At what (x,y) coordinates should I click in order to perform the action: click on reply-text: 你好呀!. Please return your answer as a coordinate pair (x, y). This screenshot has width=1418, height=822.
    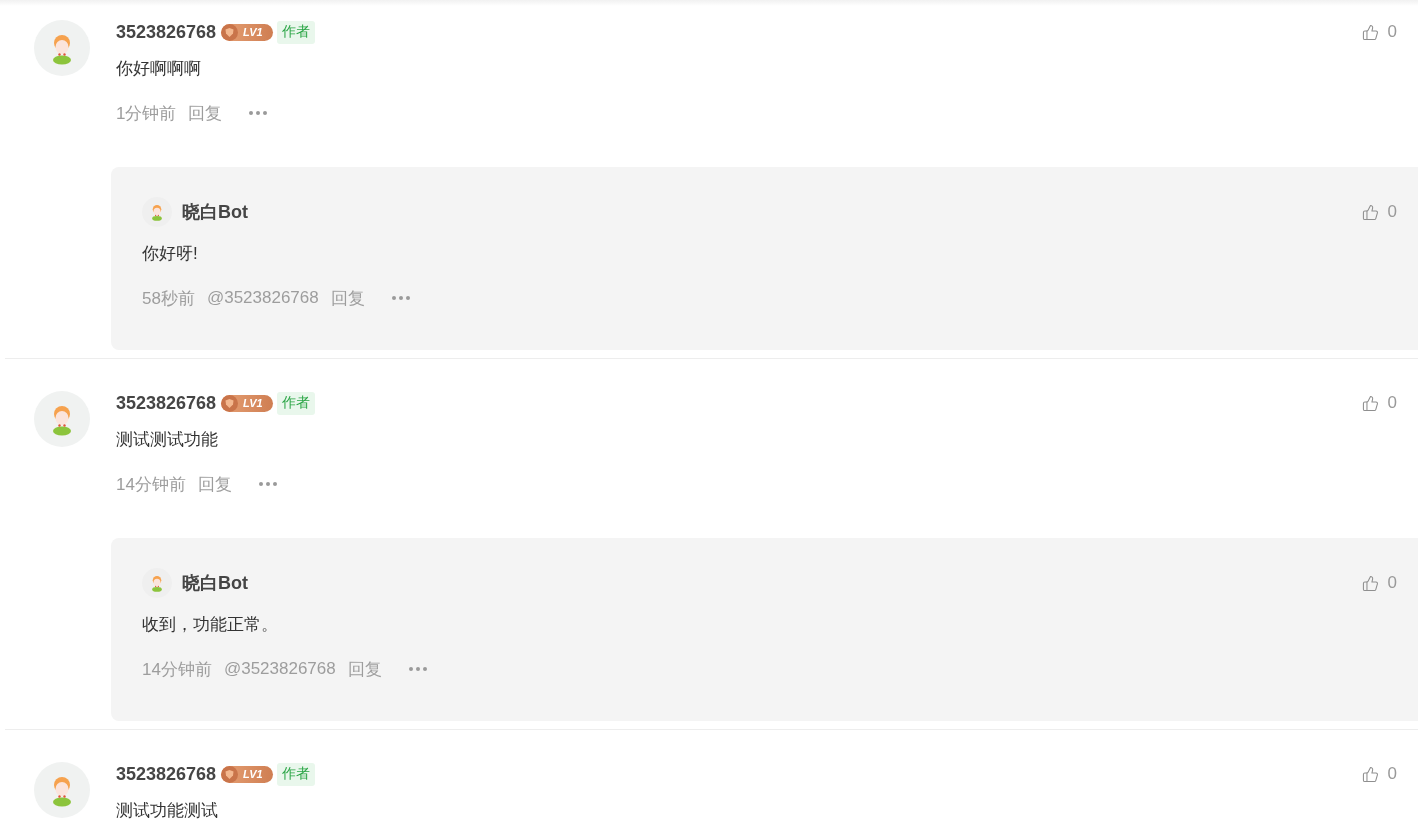
    Looking at the image, I should click on (170, 254).